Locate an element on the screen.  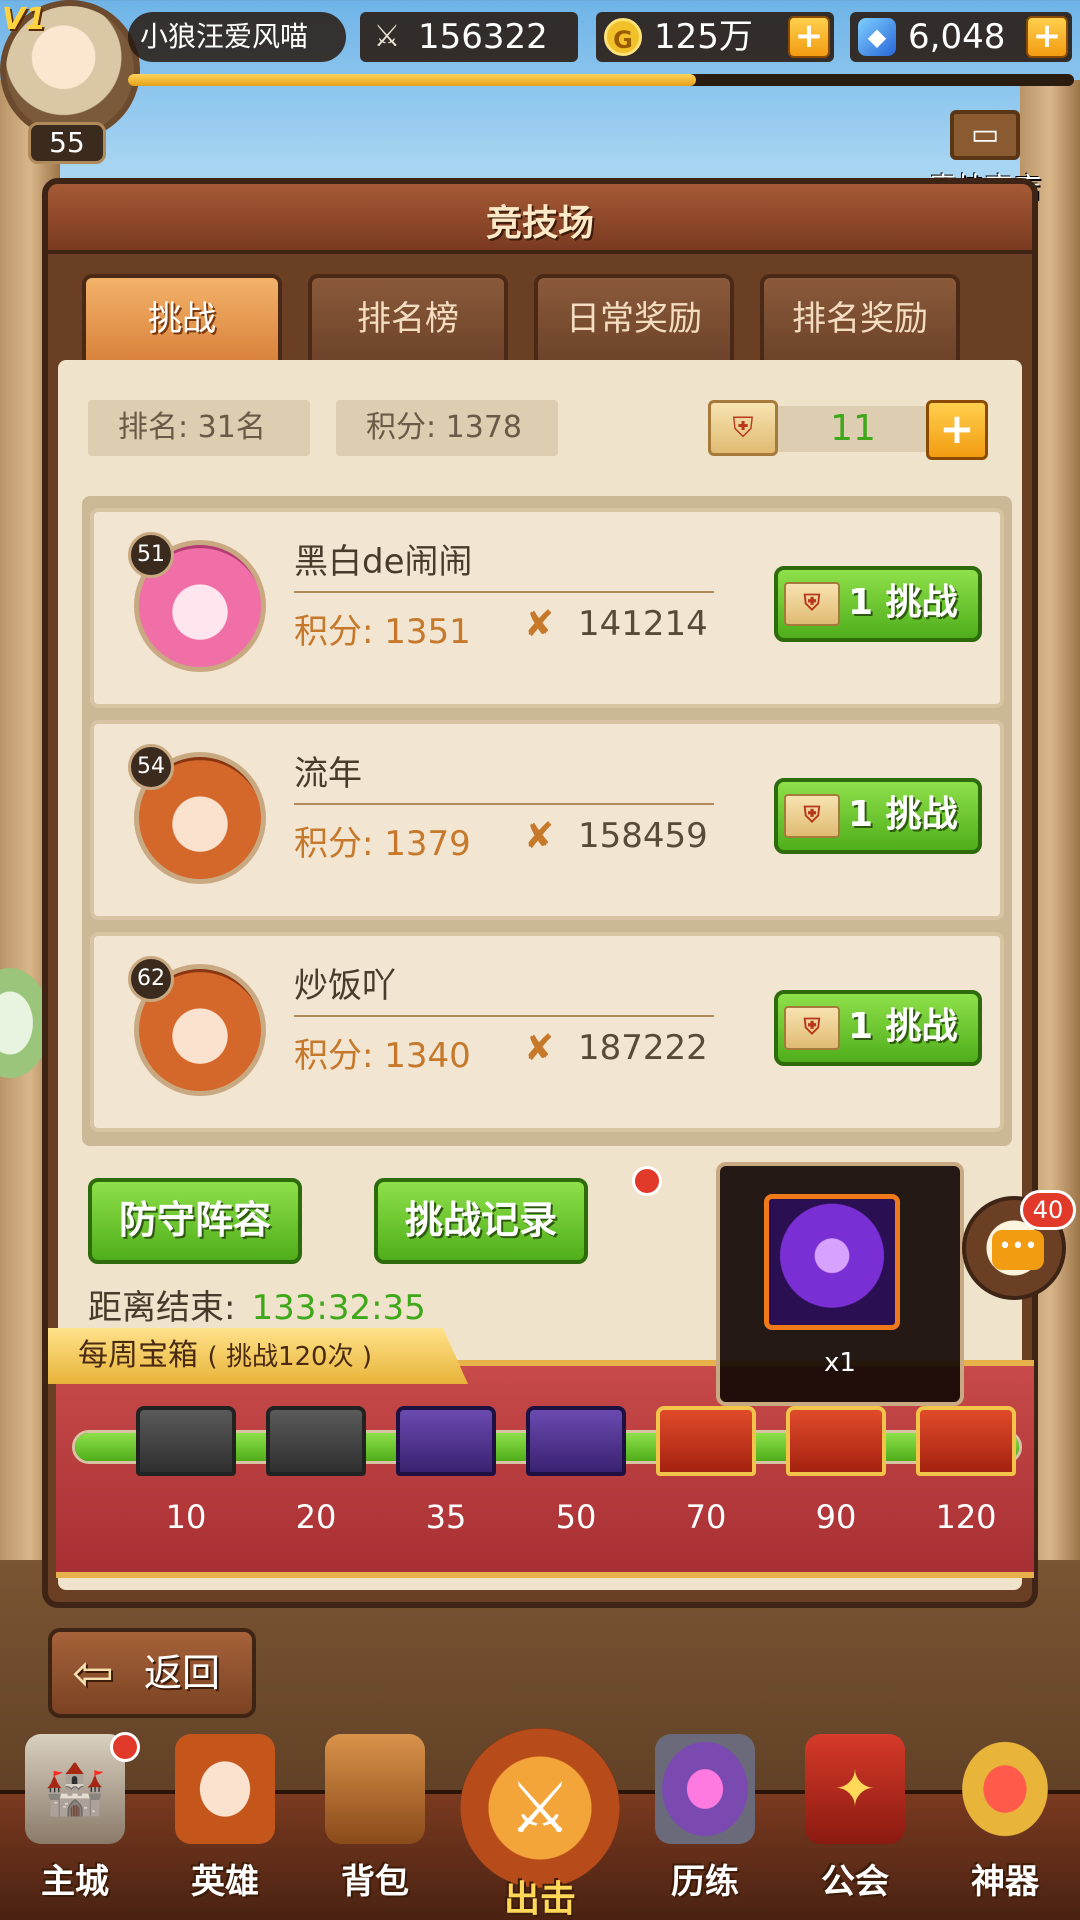
opponent-score: 积分: 1340 is located at coordinates (382, 1056).